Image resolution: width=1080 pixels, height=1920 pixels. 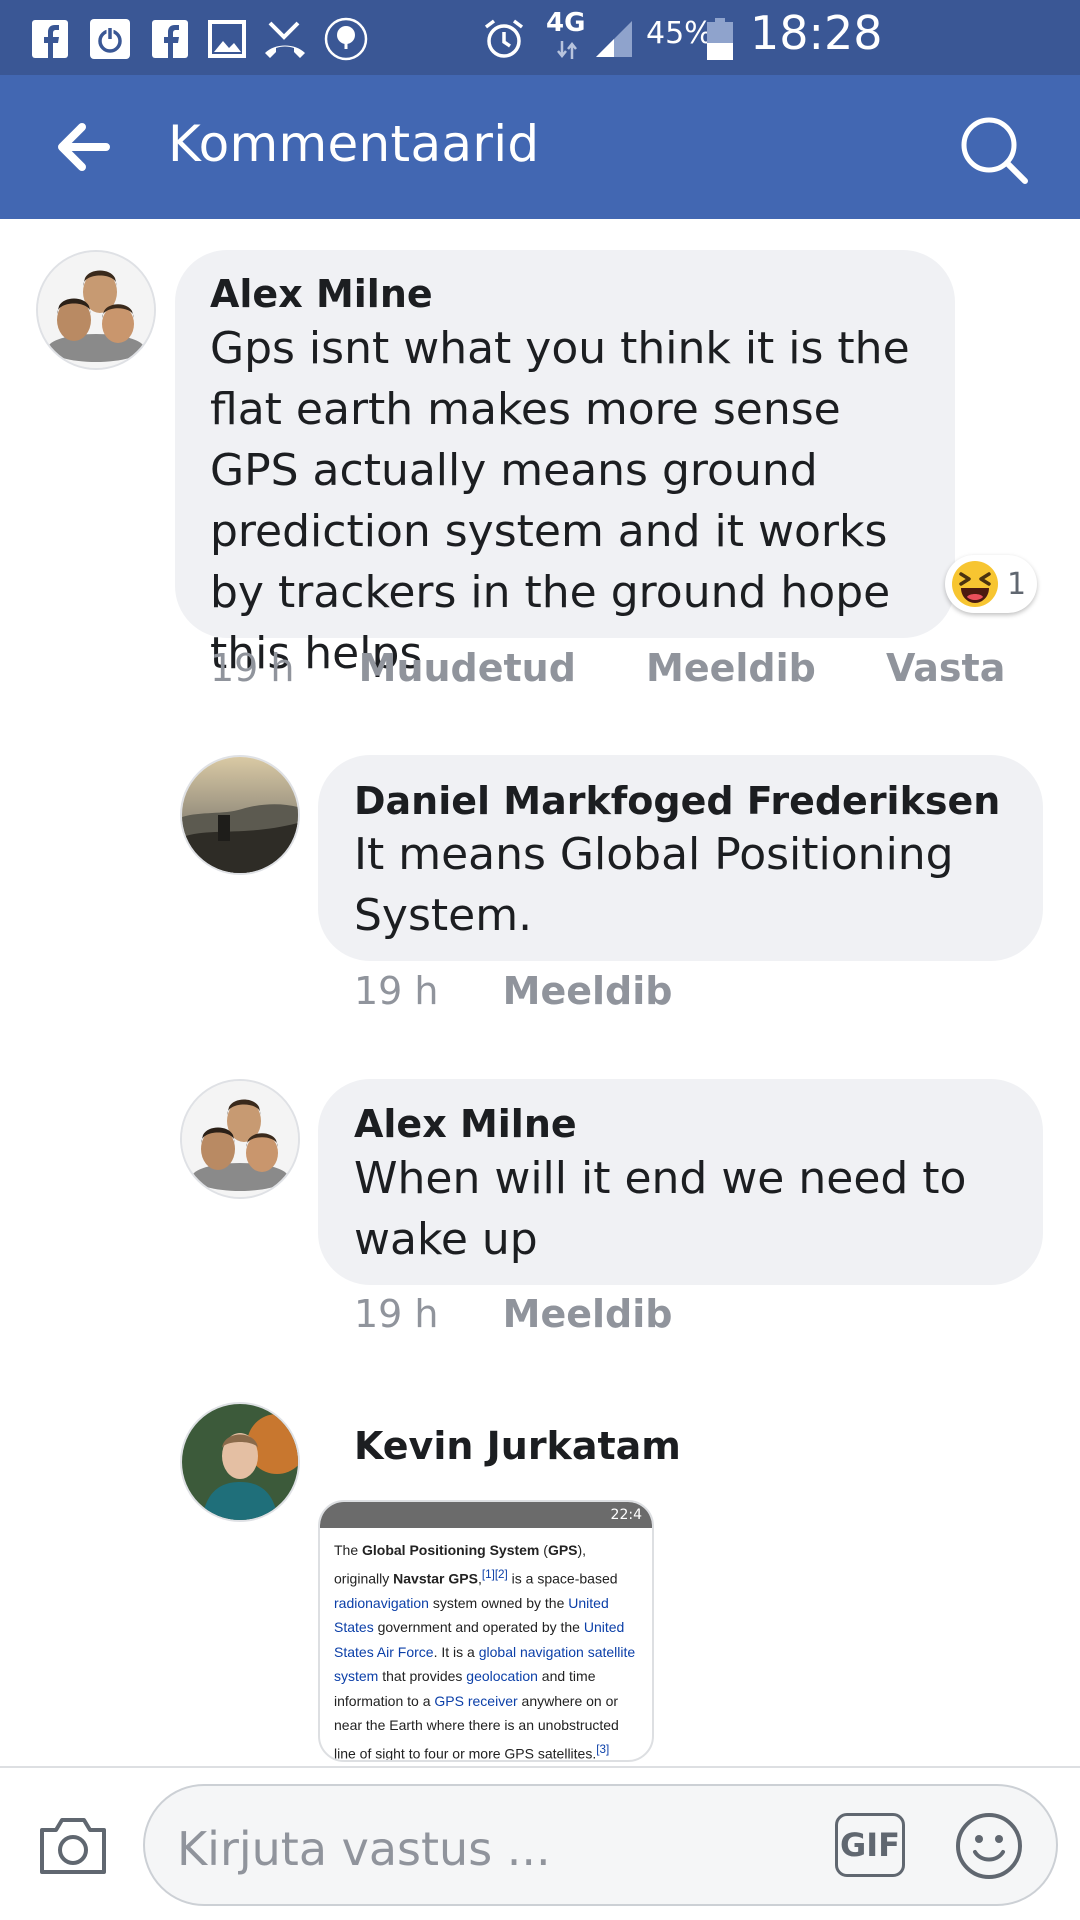 What do you see at coordinates (451, 1550) in the screenshot?
I see `wiki-bold: Global Positioning System` at bounding box center [451, 1550].